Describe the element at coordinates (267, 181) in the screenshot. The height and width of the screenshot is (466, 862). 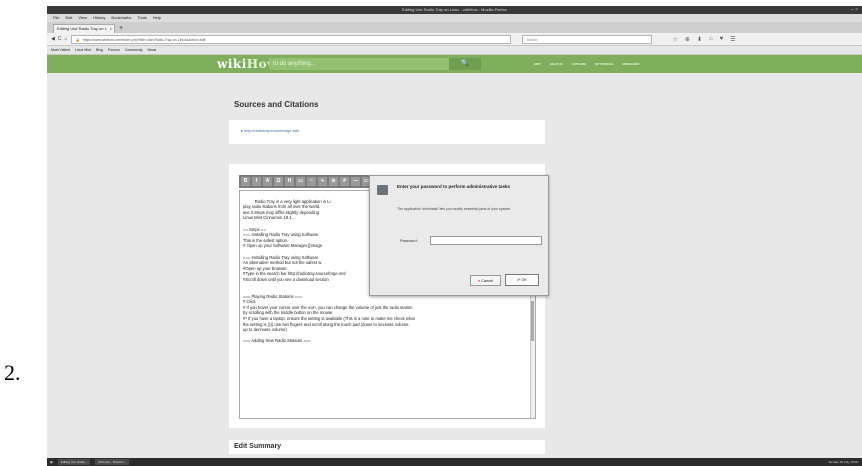
I see `link-button: A` at that location.